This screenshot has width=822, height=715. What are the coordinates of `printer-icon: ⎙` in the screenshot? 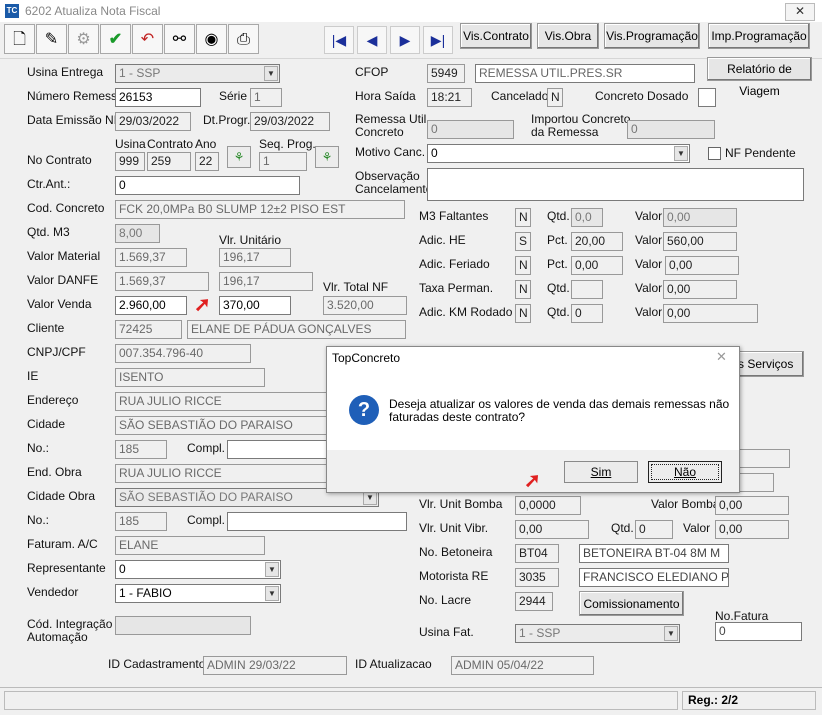 It's located at (243, 39).